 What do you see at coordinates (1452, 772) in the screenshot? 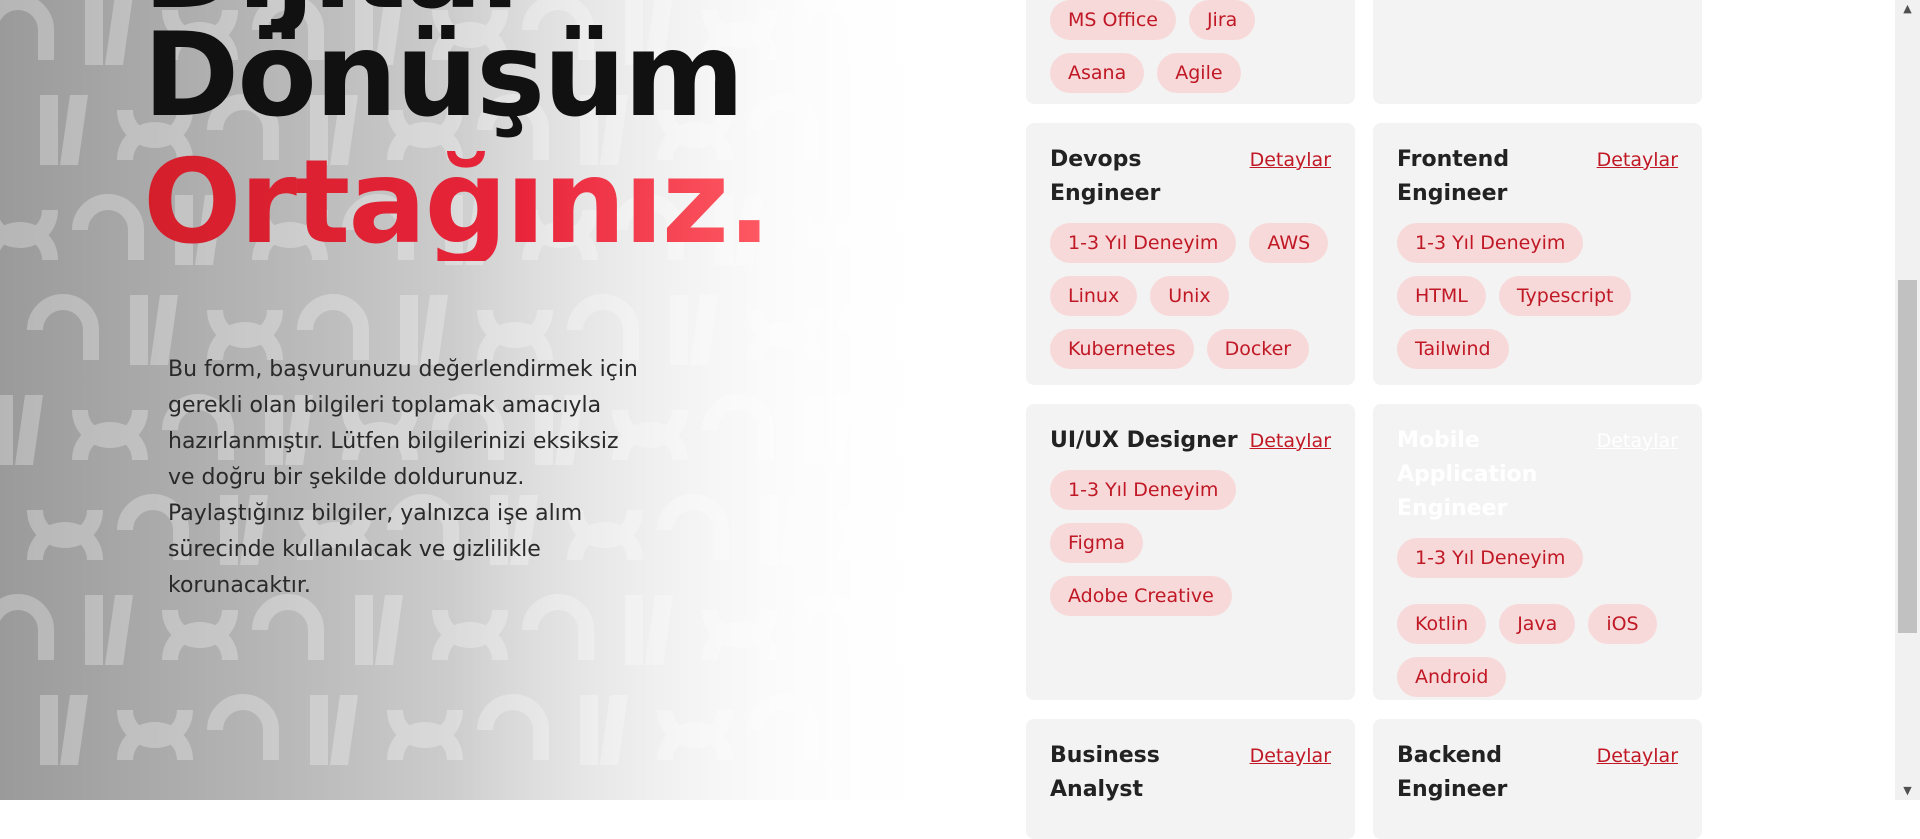
I see `card-title: Backend Engineer` at bounding box center [1452, 772].